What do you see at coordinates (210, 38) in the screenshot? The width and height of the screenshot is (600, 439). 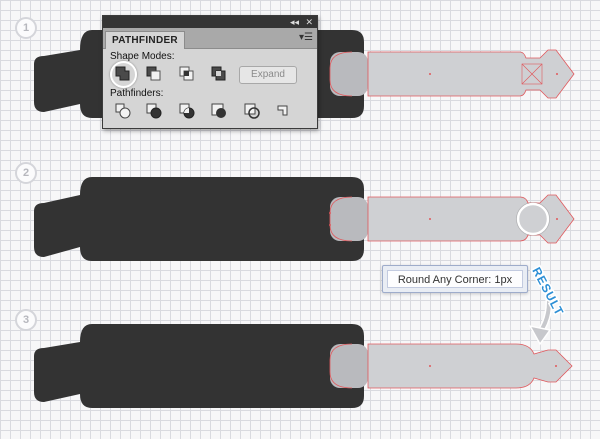 I see `panel-tabbar: PATHFINDER ▾☰` at bounding box center [210, 38].